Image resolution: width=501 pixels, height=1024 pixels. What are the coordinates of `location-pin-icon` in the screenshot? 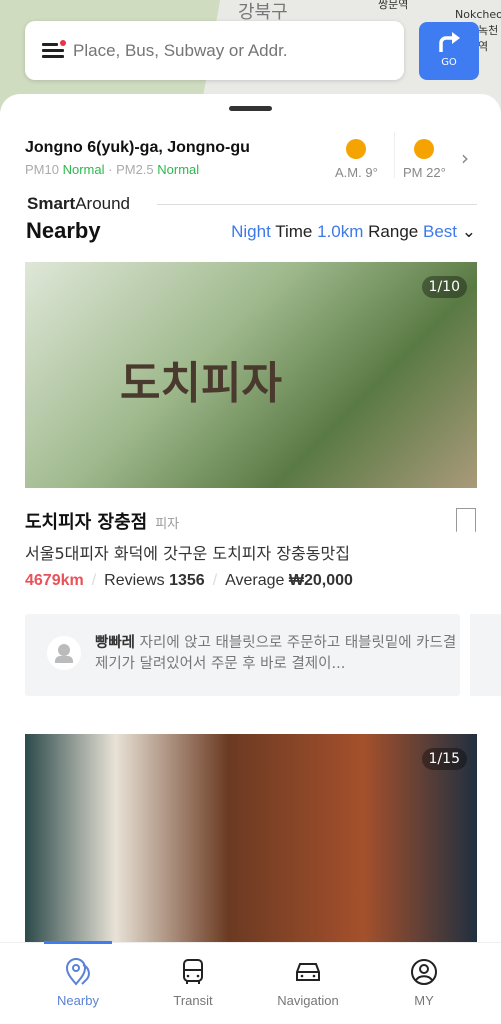 It's located at (77, 972).